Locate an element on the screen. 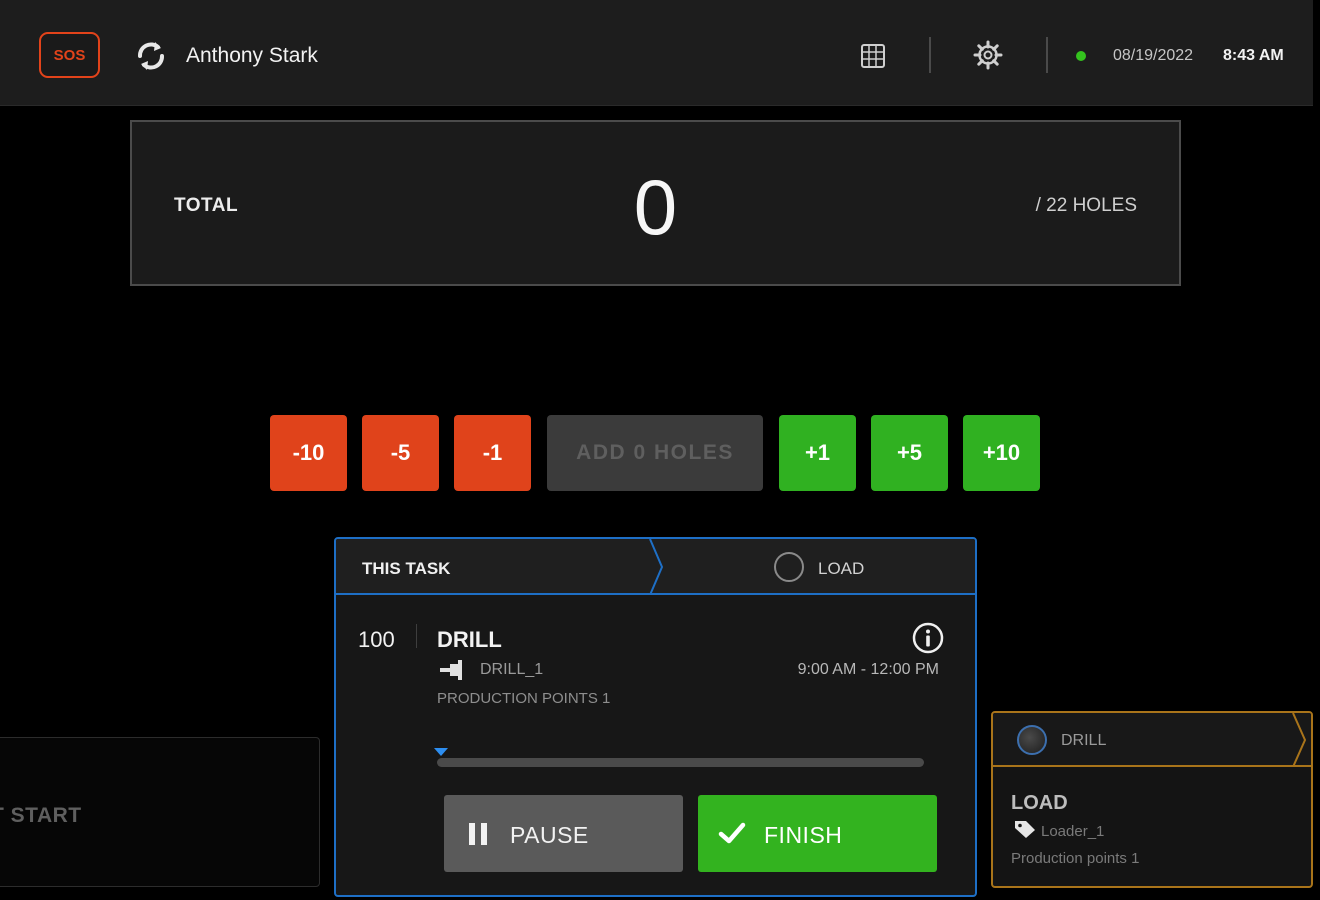 Image resolution: width=1320 pixels, height=900 pixels. add-holes-button: ADD 0 HOLES is located at coordinates (655, 453).